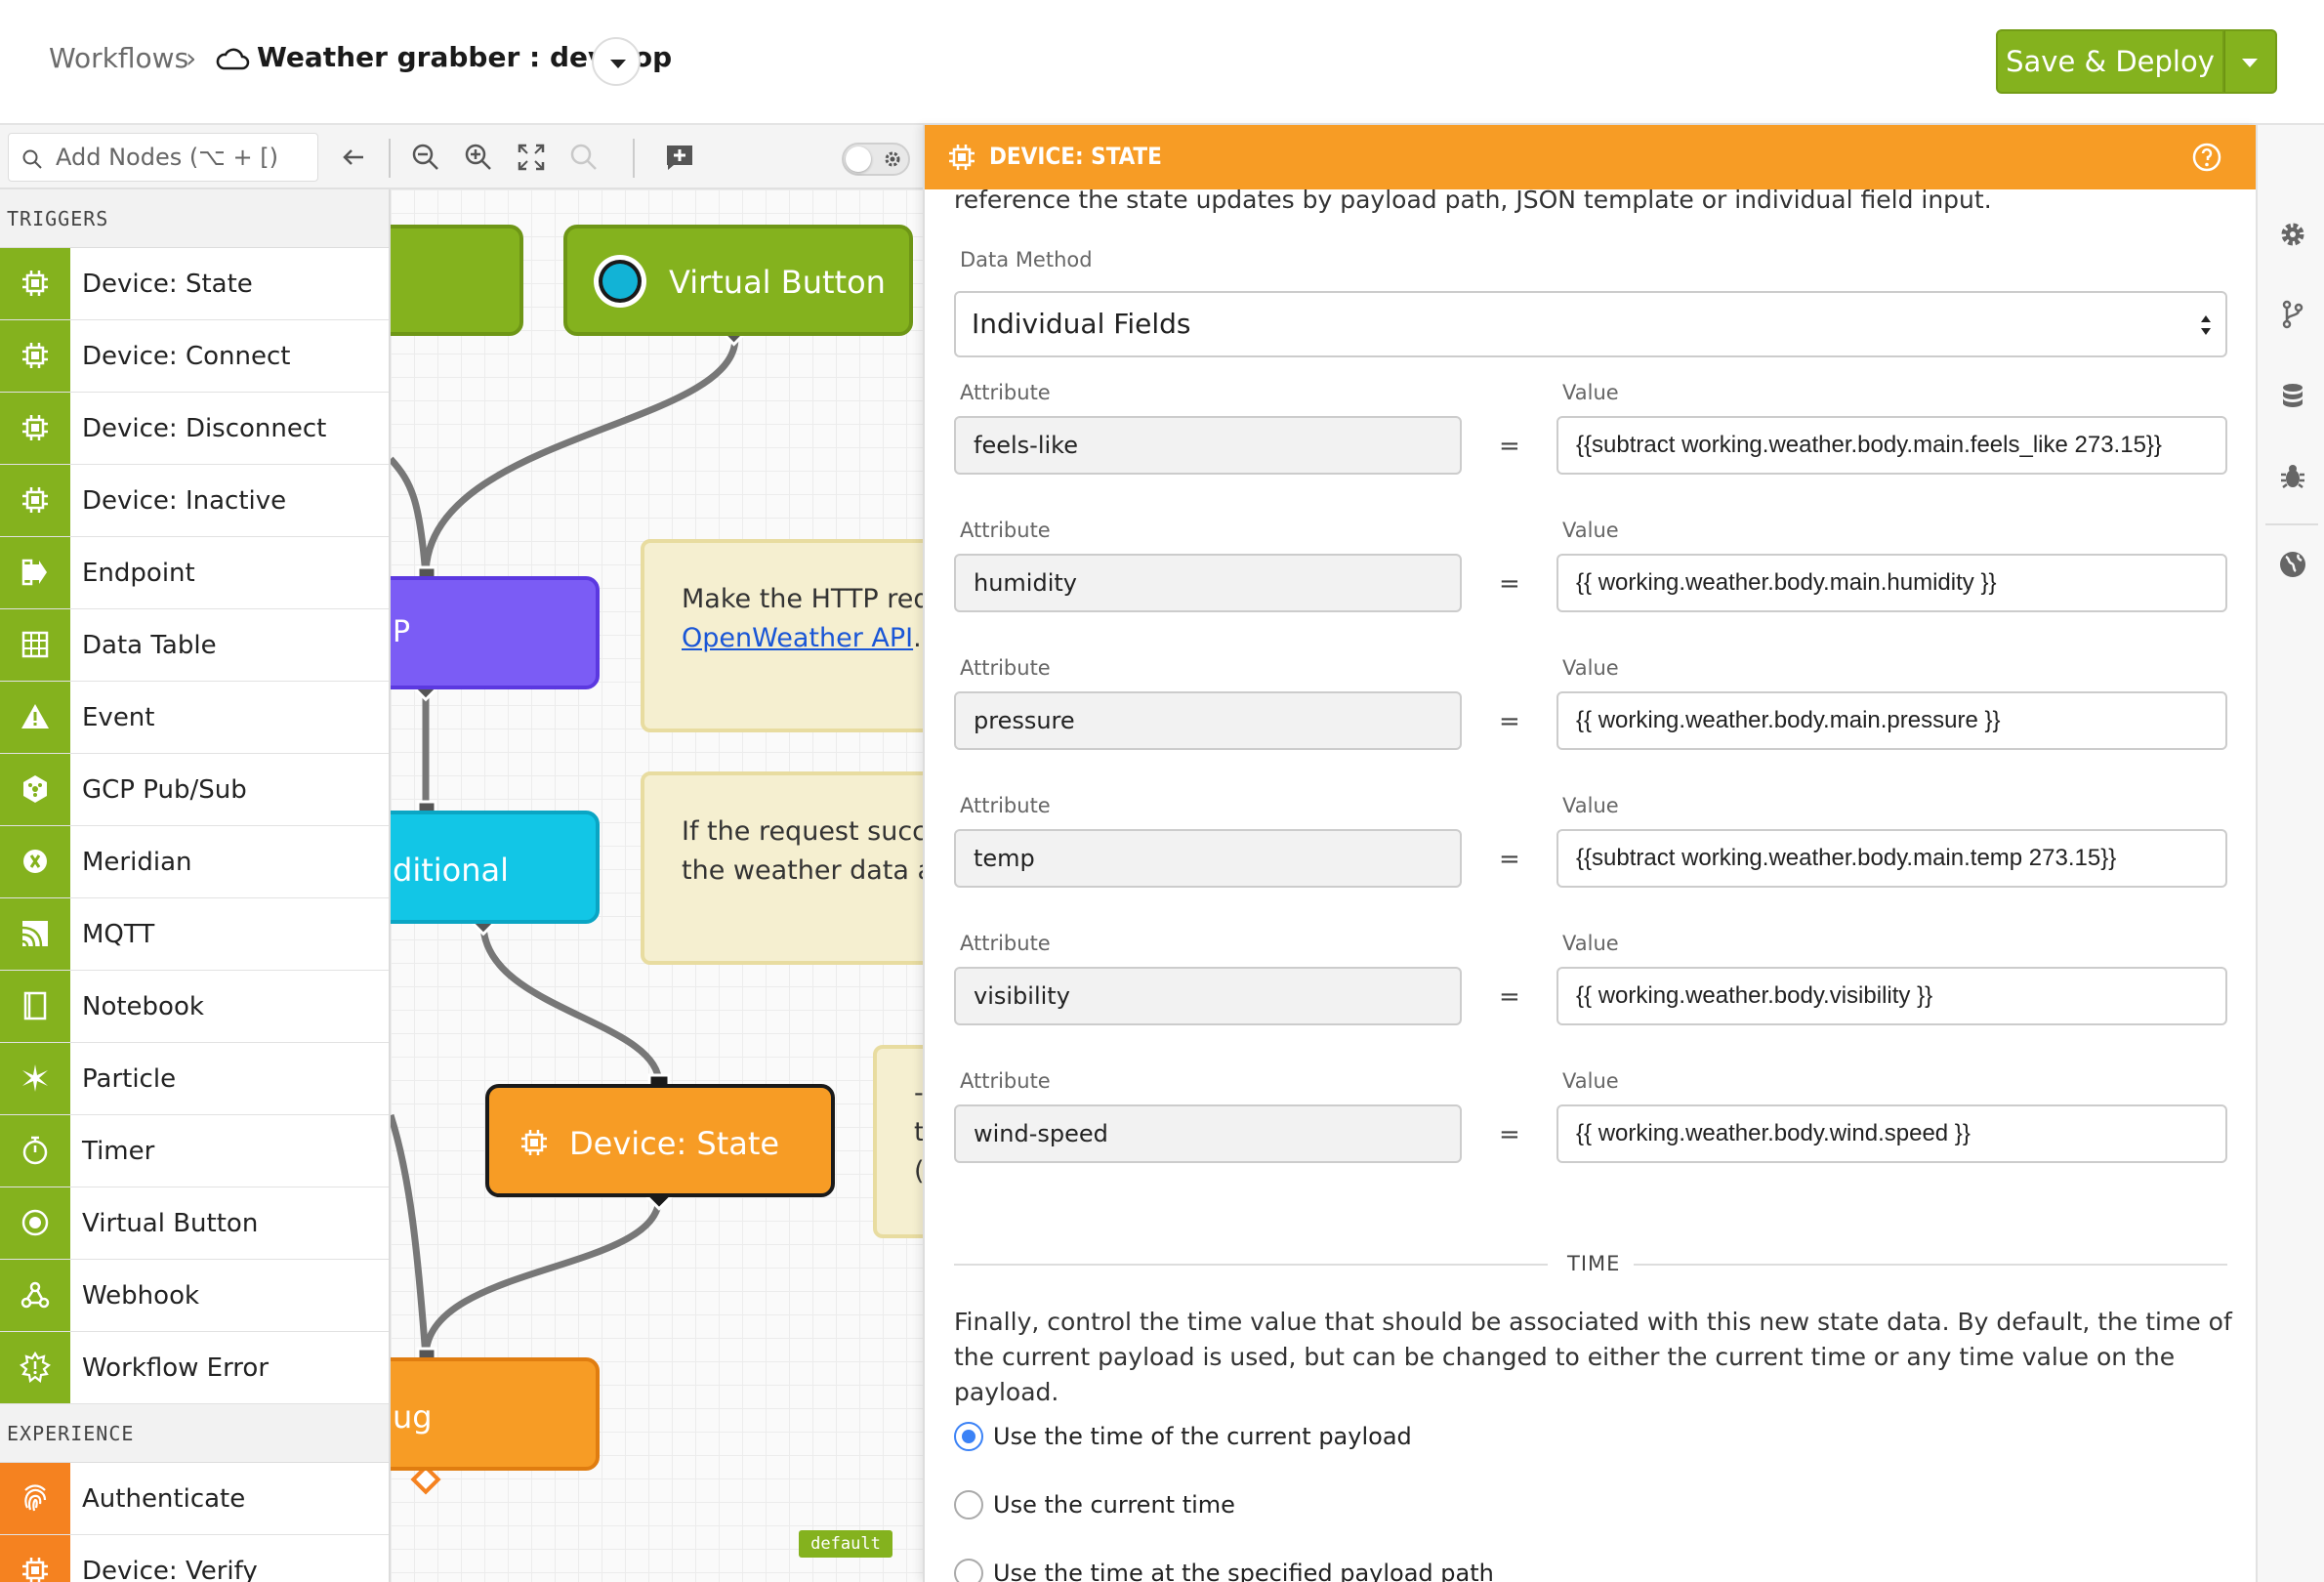 The image size is (2324, 1582). I want to click on attribute-input-pressure, so click(1208, 720).